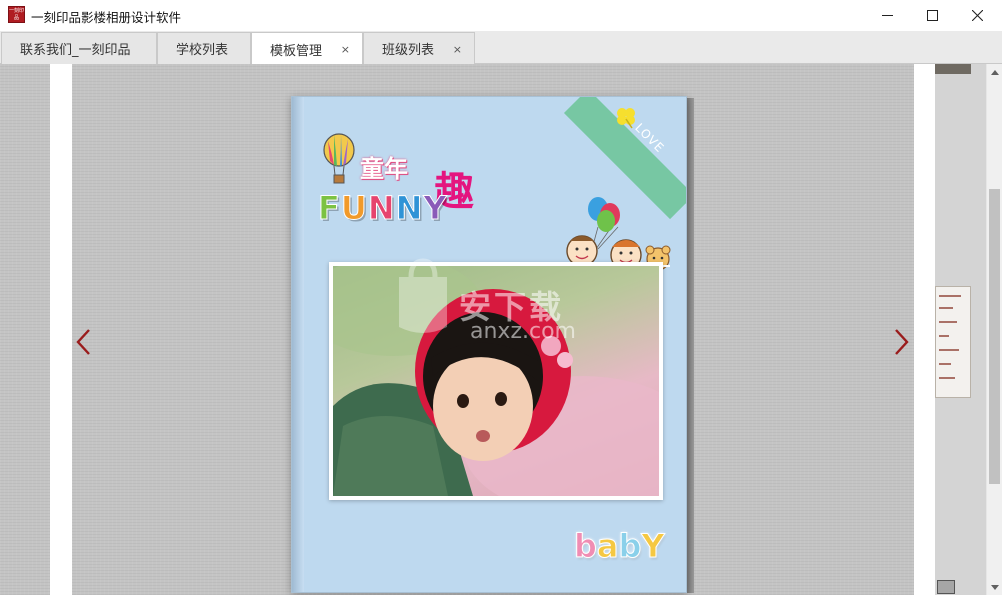  What do you see at coordinates (946, 587) in the screenshot?
I see `next-template-thumb-bottom` at bounding box center [946, 587].